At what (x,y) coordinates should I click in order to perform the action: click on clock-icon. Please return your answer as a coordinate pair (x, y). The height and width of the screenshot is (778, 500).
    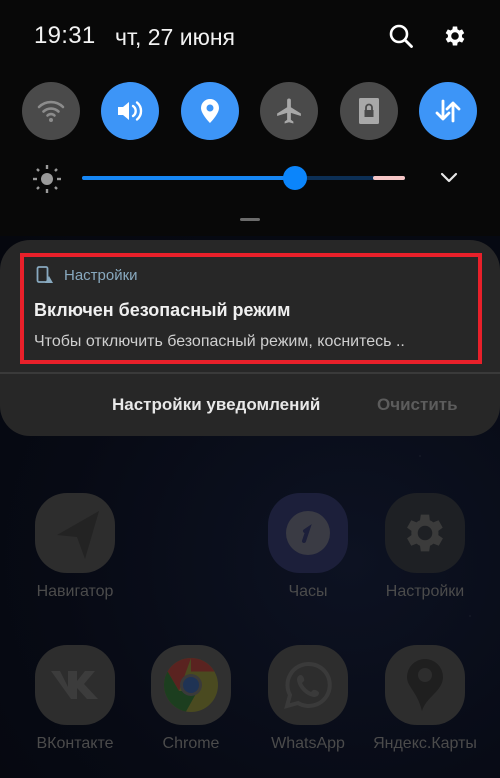
    Looking at the image, I should click on (308, 533).